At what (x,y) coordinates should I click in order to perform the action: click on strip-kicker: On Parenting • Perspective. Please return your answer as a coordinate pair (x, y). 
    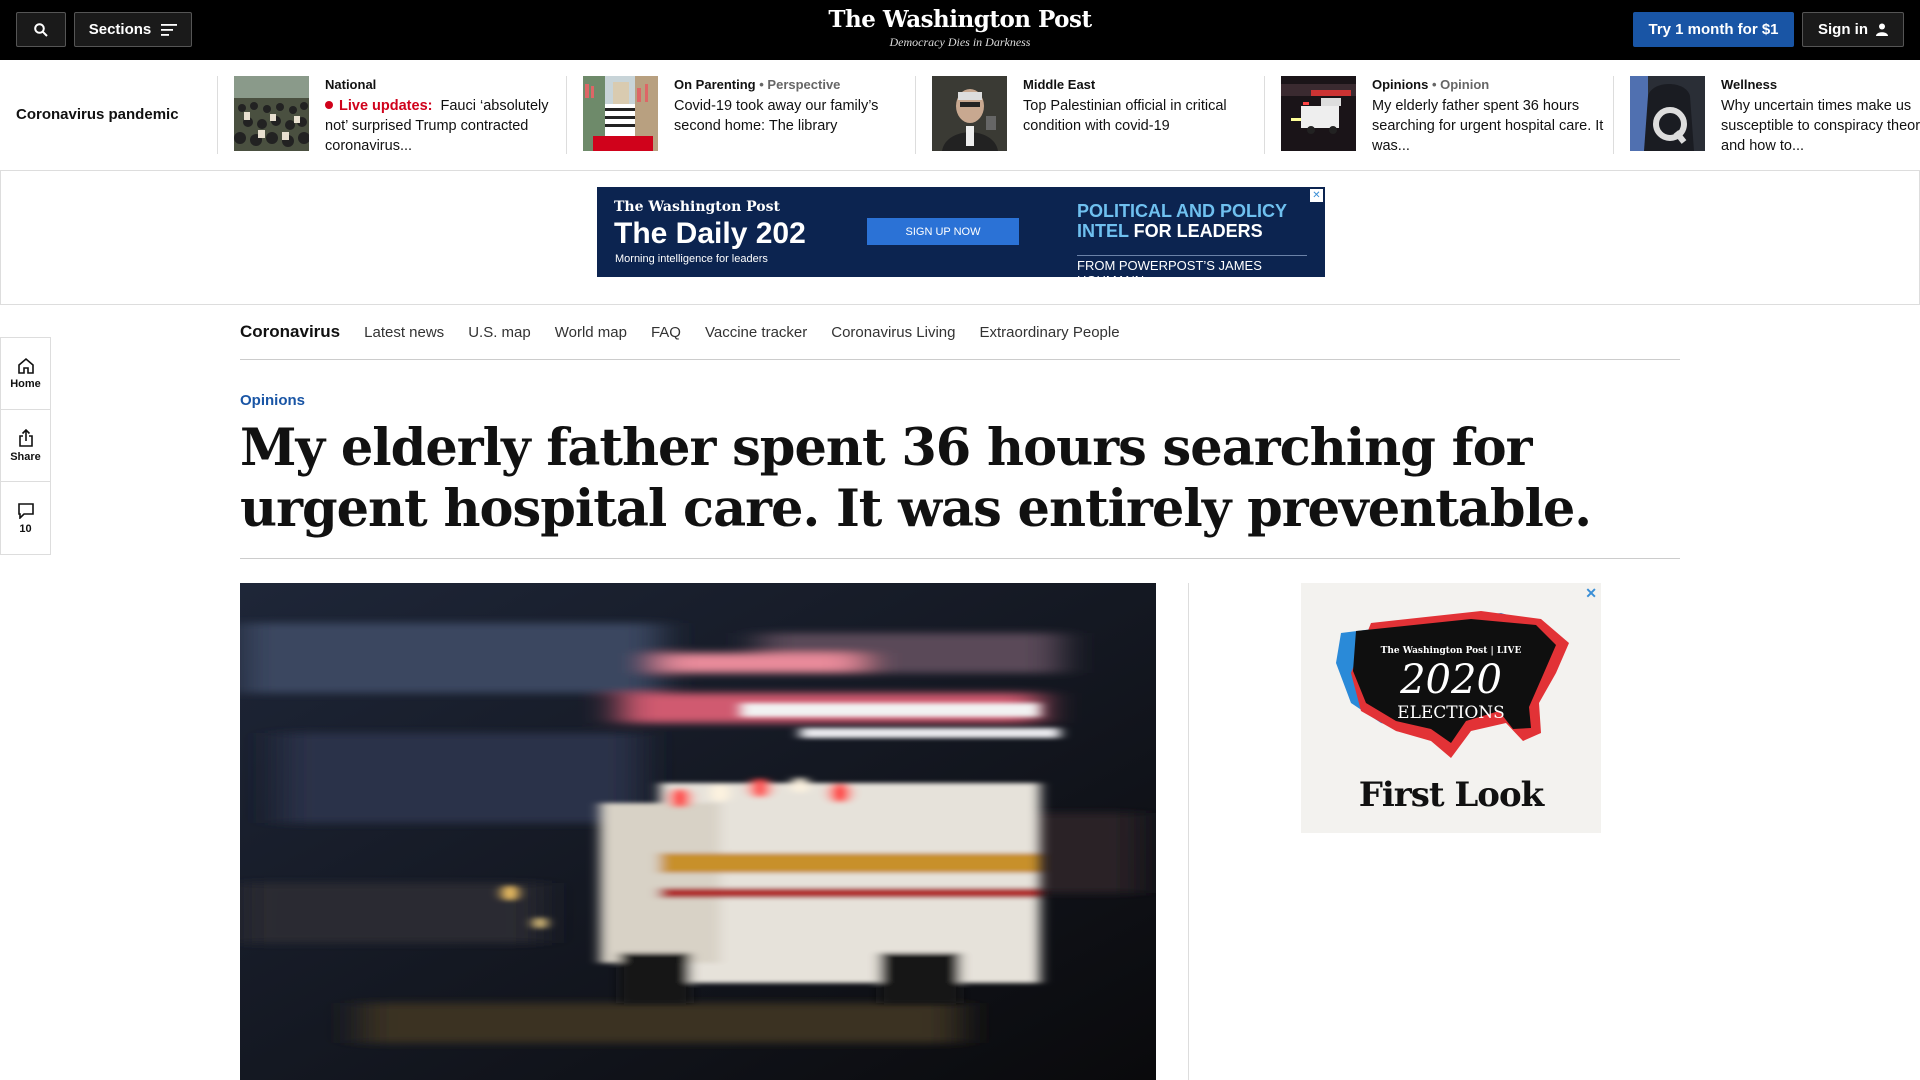
    Looking at the image, I should click on (757, 84).